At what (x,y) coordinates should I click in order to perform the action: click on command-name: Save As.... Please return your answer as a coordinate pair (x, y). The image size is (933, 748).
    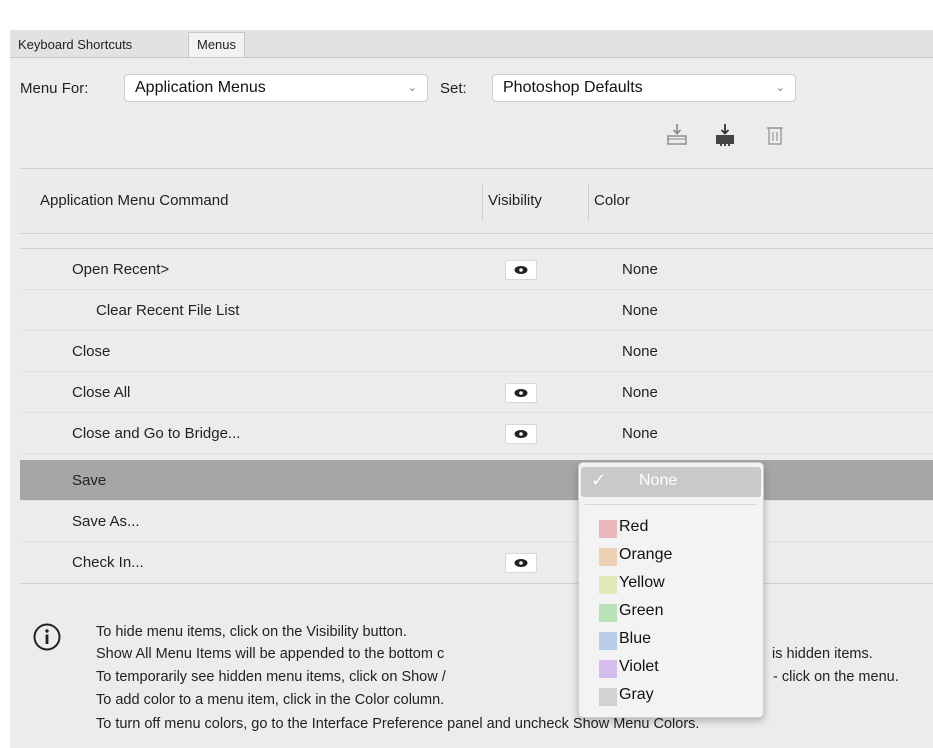
    Looking at the image, I should click on (106, 521).